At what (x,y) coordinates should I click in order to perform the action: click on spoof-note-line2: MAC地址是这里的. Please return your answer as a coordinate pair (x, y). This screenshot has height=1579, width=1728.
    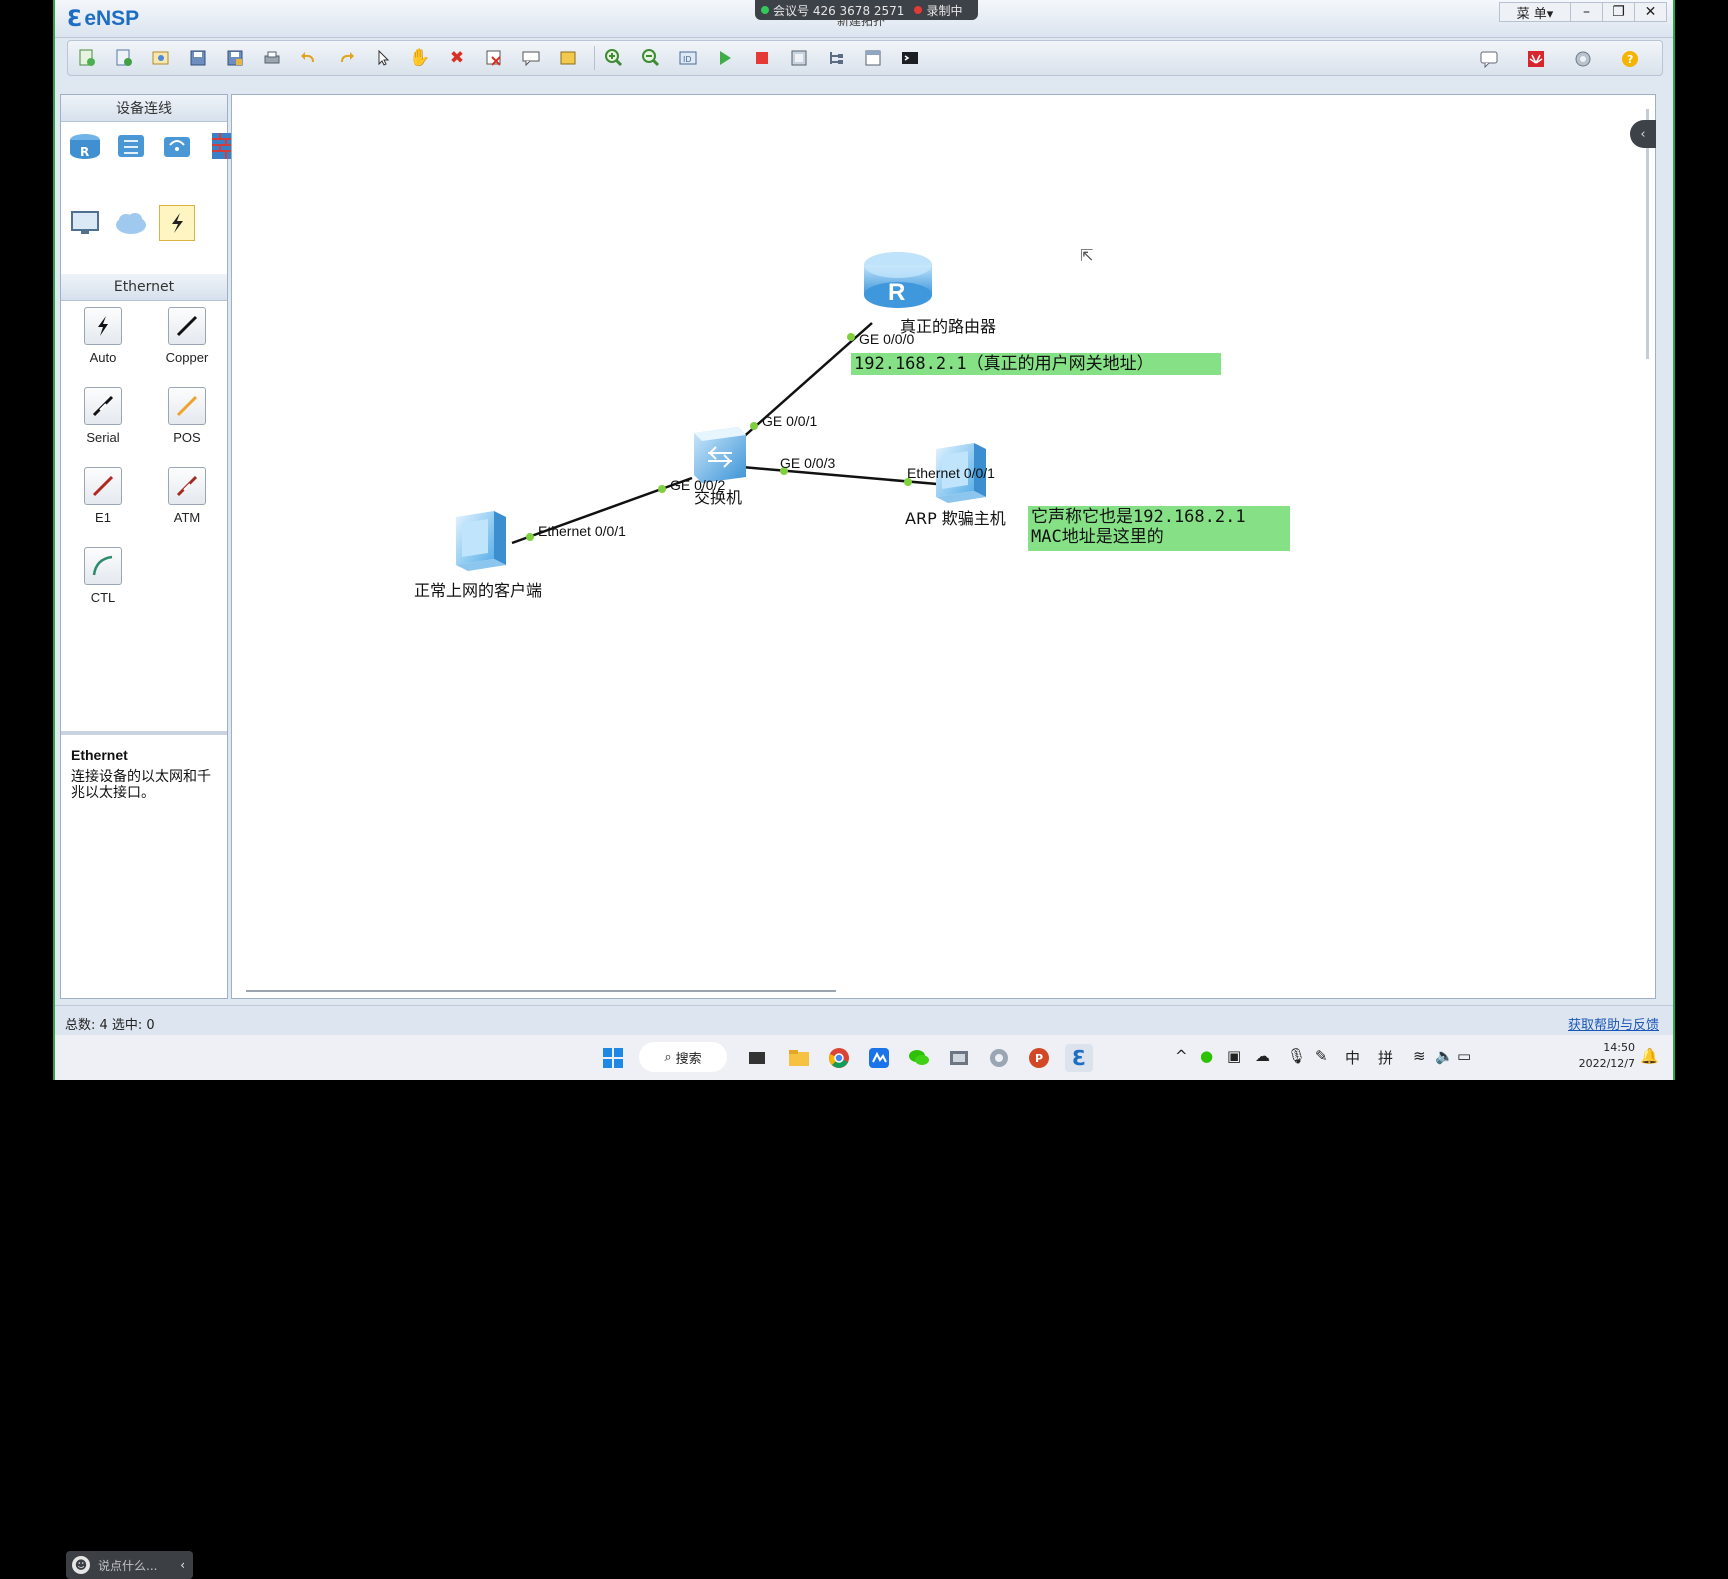
    Looking at the image, I should click on (1097, 537).